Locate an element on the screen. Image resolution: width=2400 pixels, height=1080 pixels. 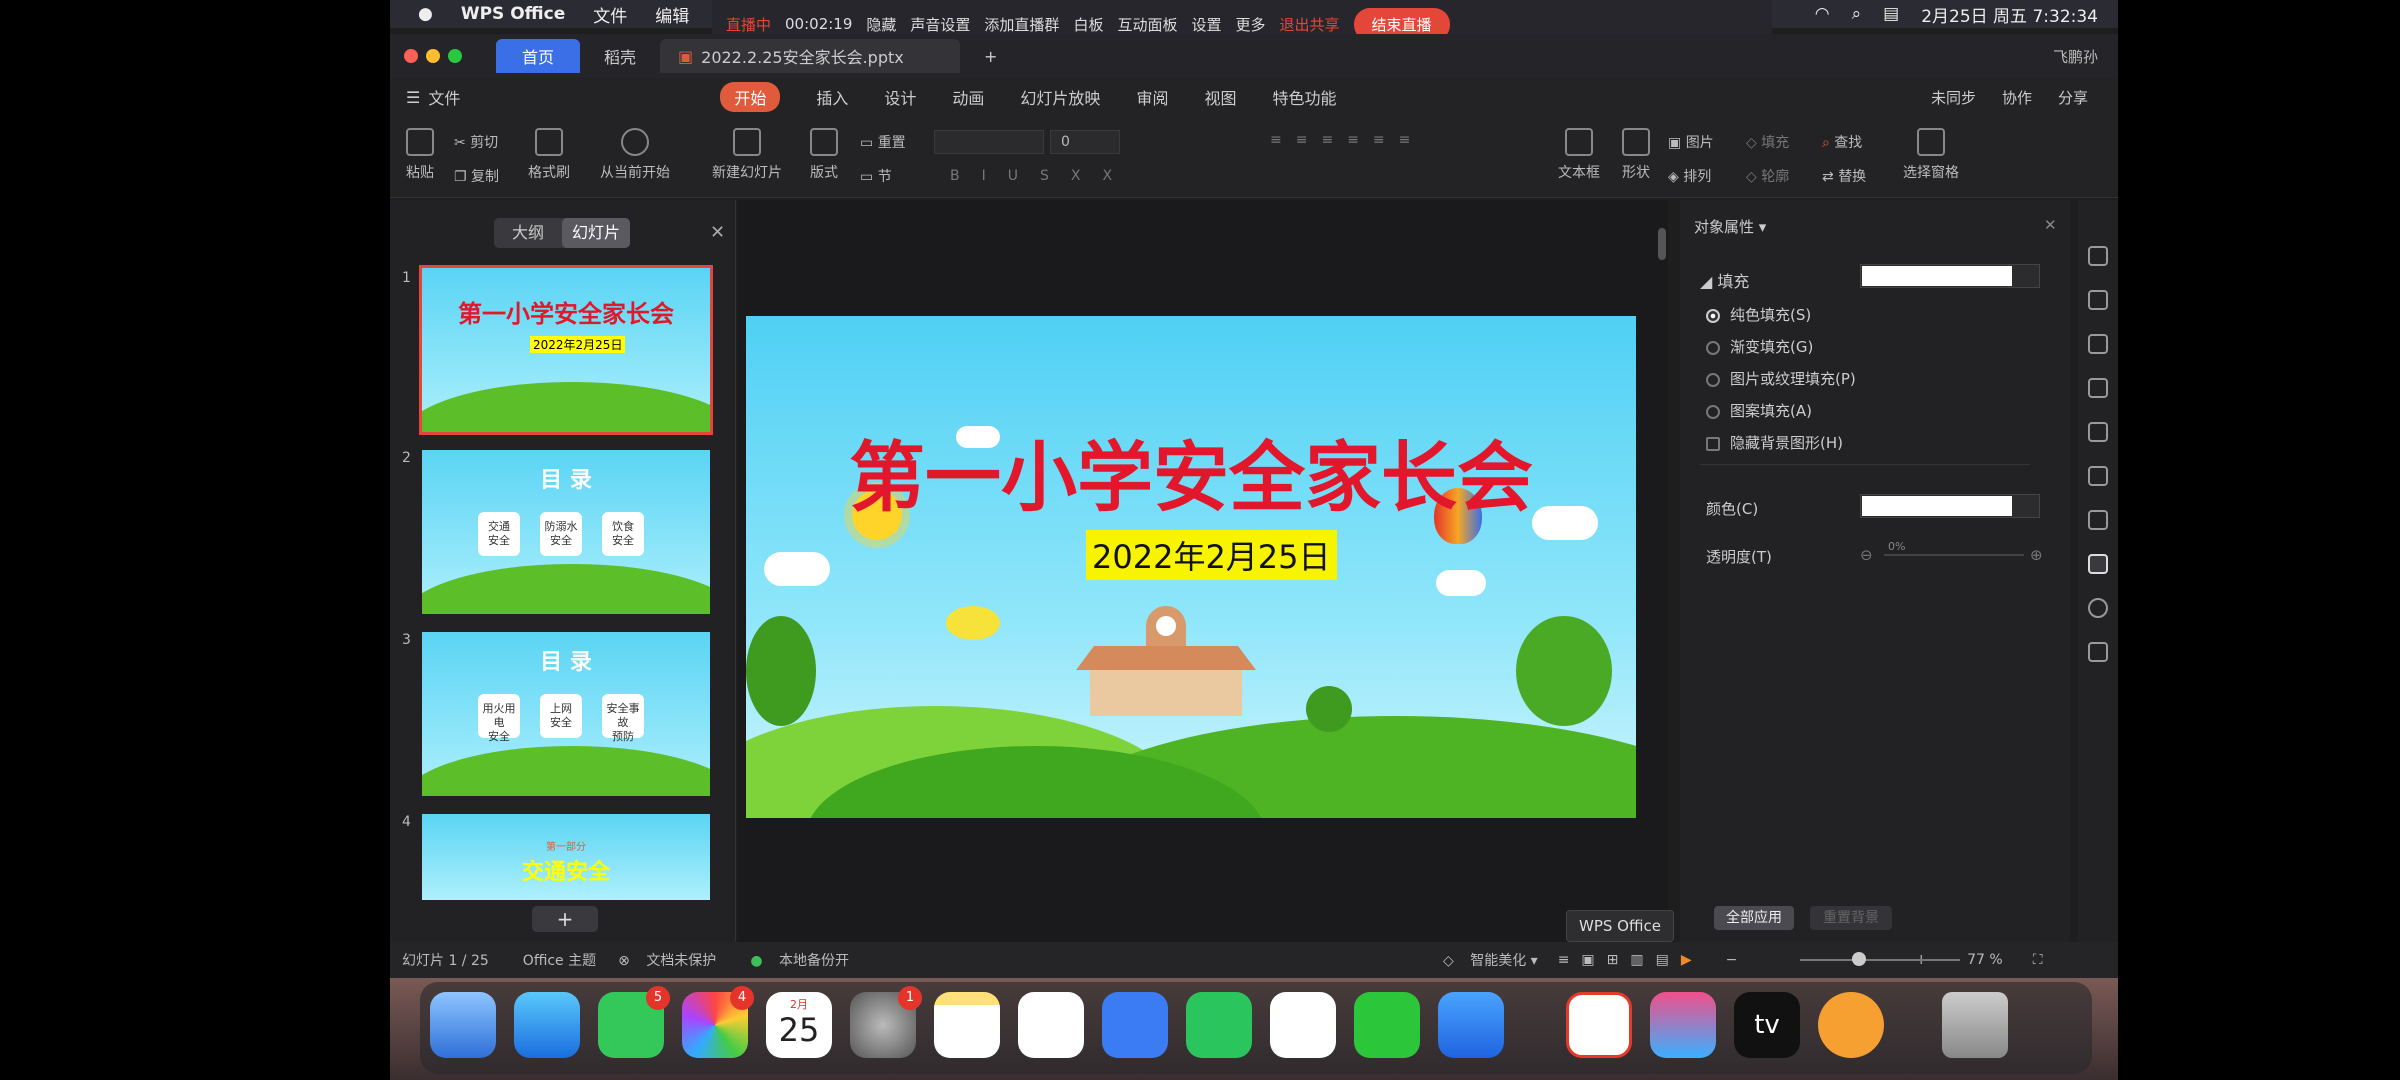
sidebar-layers-icon is located at coordinates (2098, 476).